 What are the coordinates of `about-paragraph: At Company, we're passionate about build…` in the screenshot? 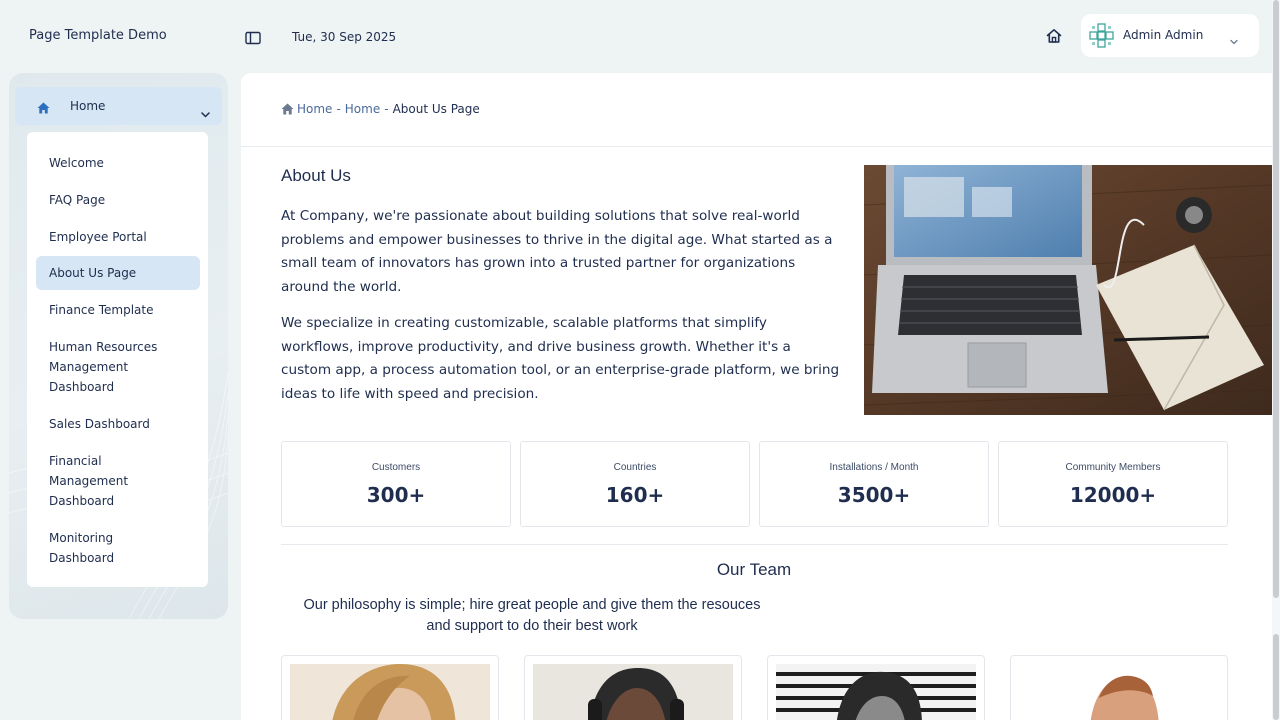 It's located at (557, 251).